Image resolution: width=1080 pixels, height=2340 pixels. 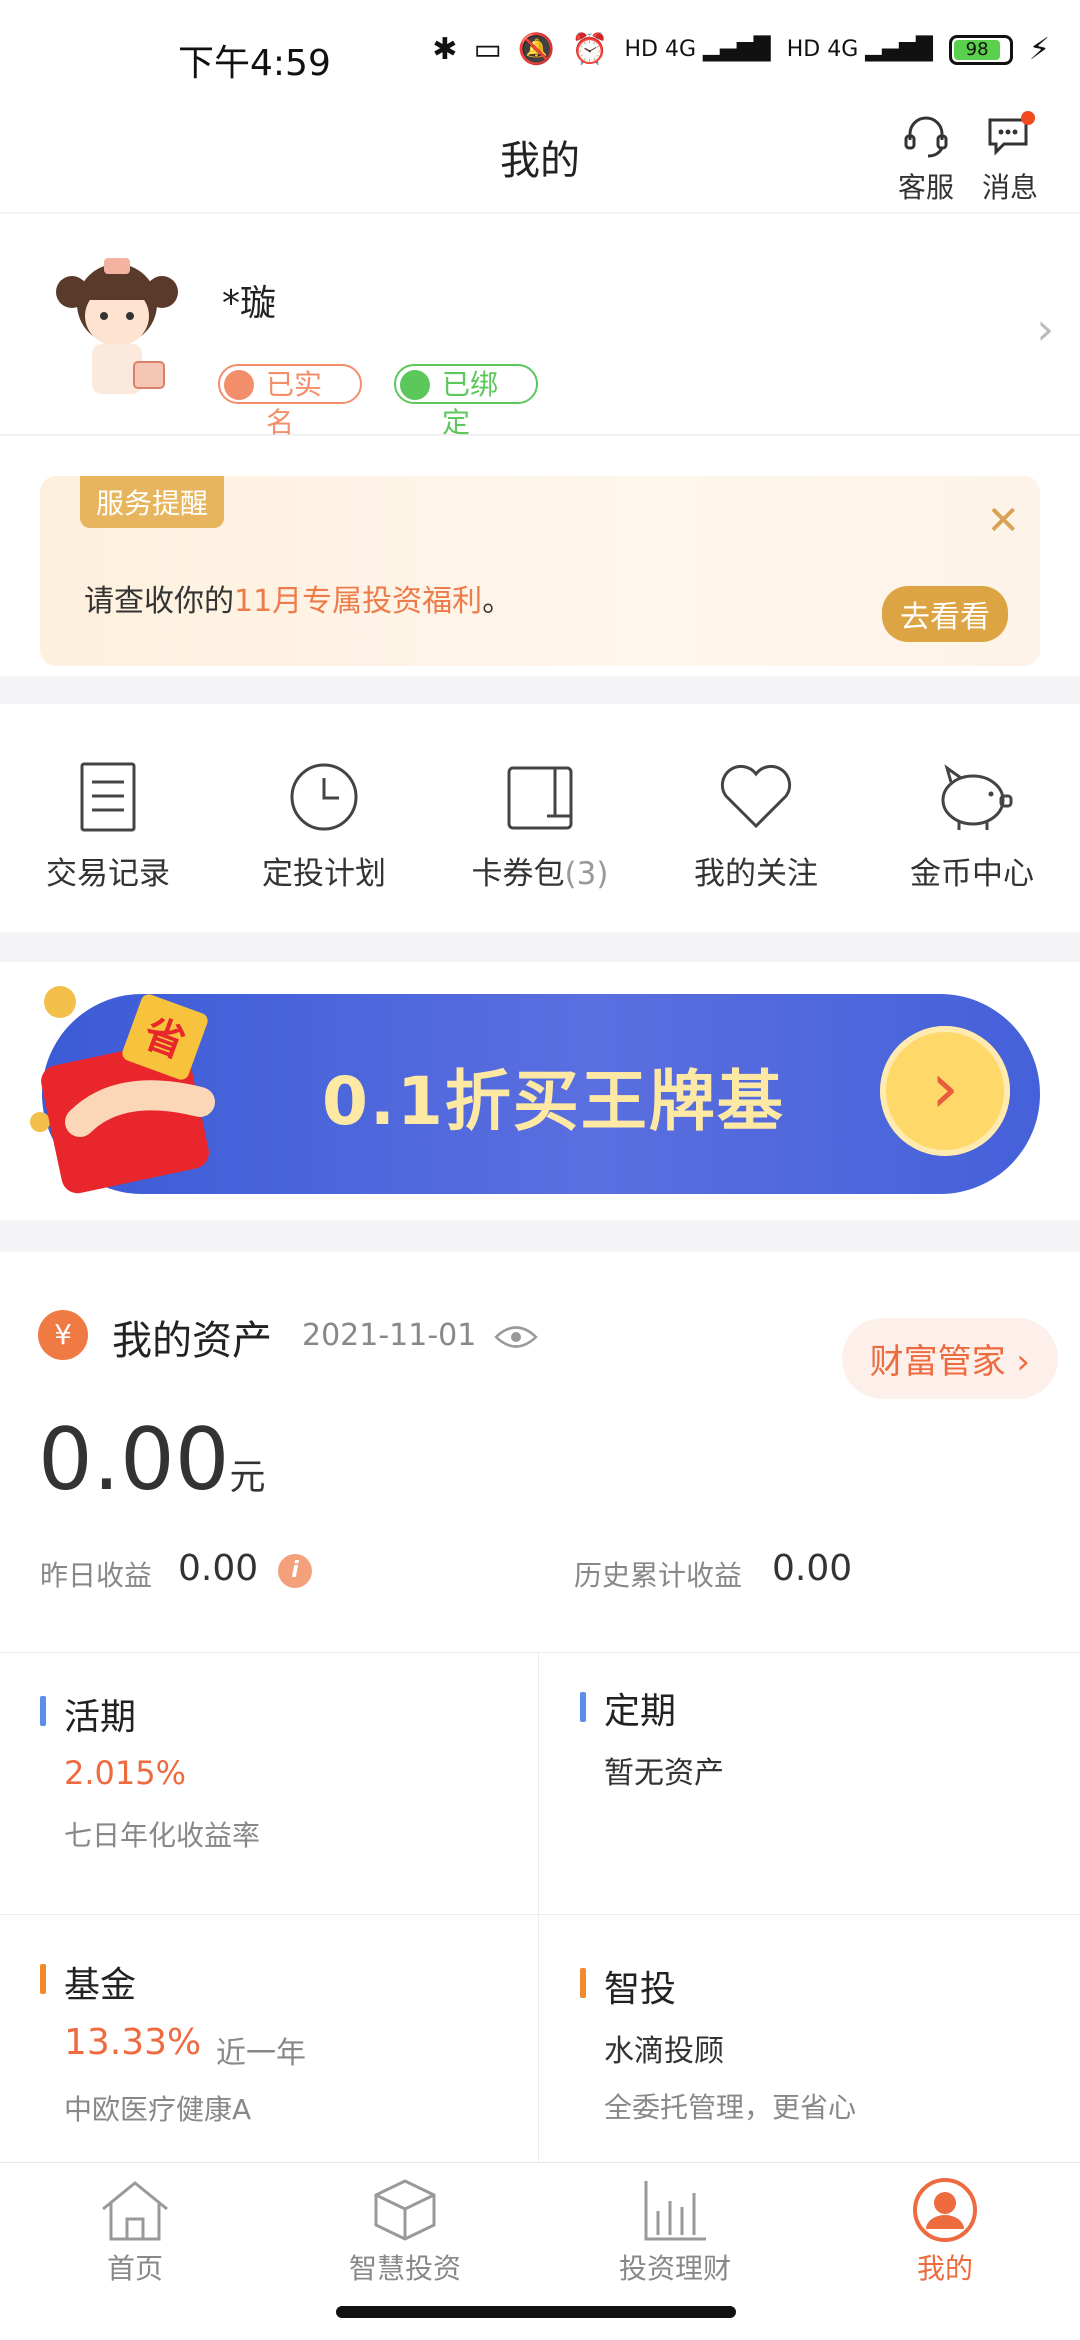 I want to click on banner-text: 0.1折买王牌基, so click(x=553, y=1101).